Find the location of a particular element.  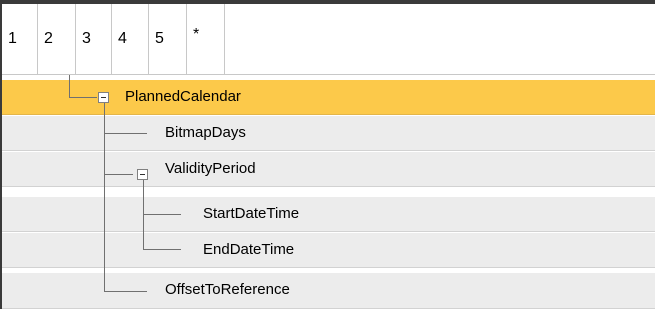

level-column-5: 5 is located at coordinates (168, 39).